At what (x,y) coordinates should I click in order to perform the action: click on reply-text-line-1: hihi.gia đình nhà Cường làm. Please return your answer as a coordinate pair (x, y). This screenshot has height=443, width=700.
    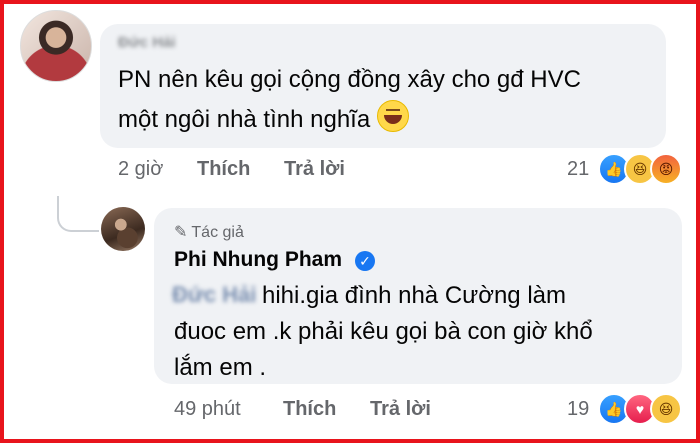
    Looking at the image, I should click on (414, 295).